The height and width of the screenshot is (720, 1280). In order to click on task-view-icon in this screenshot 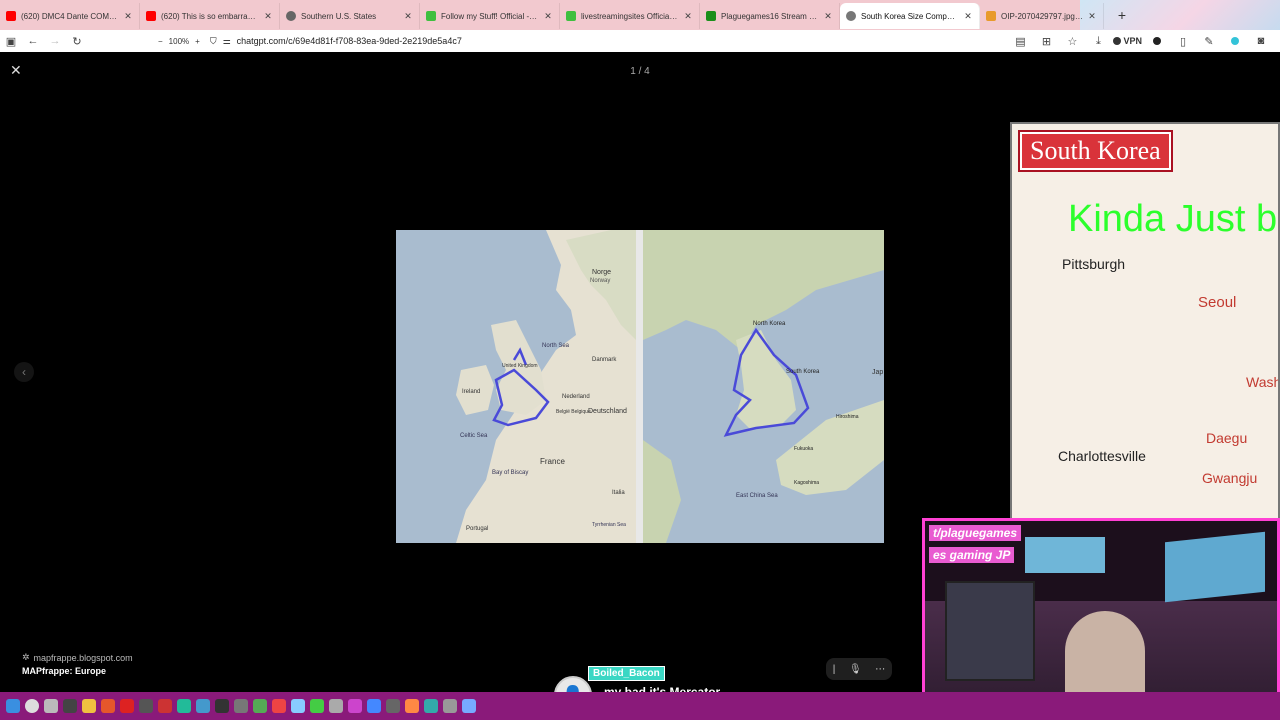, I will do `click(51, 706)`.